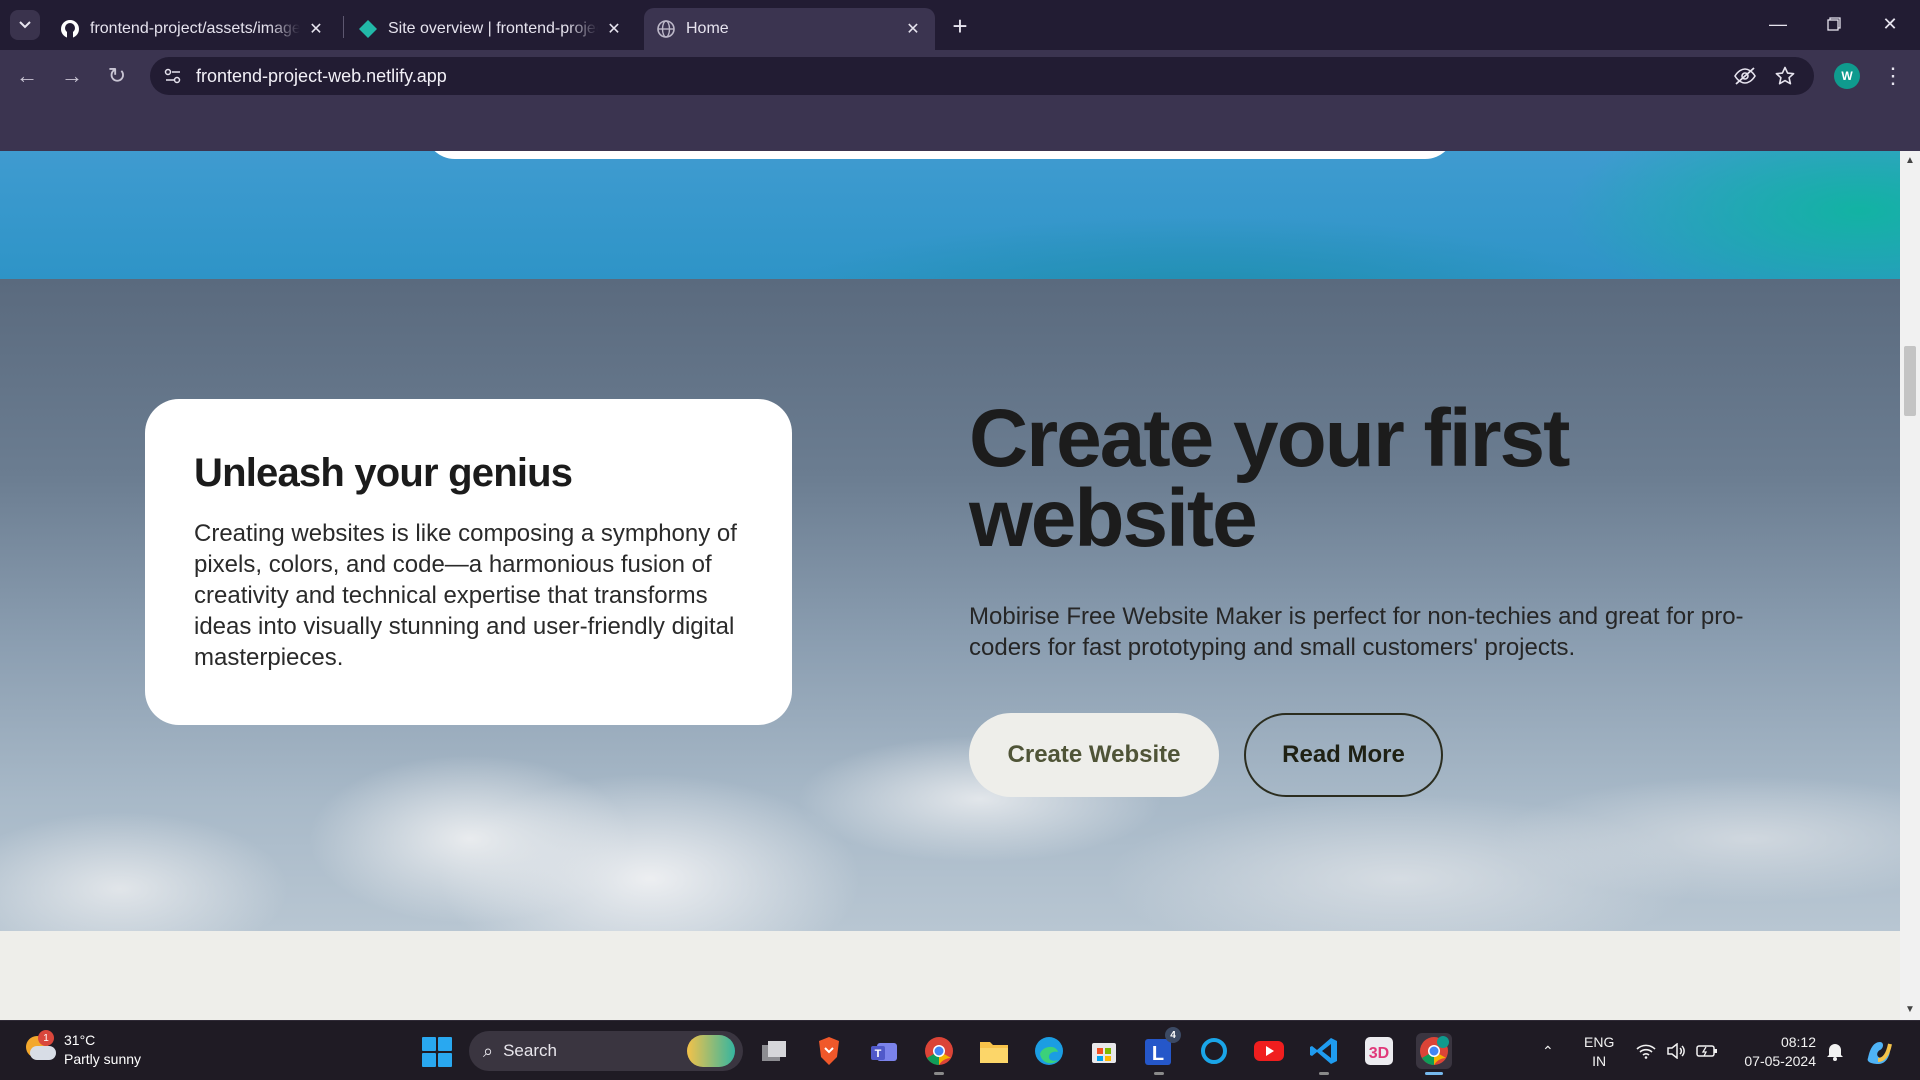 The height and width of the screenshot is (1080, 1920). Describe the element at coordinates (530, 1050) in the screenshot. I see `taskbar-search-label: Search` at that location.